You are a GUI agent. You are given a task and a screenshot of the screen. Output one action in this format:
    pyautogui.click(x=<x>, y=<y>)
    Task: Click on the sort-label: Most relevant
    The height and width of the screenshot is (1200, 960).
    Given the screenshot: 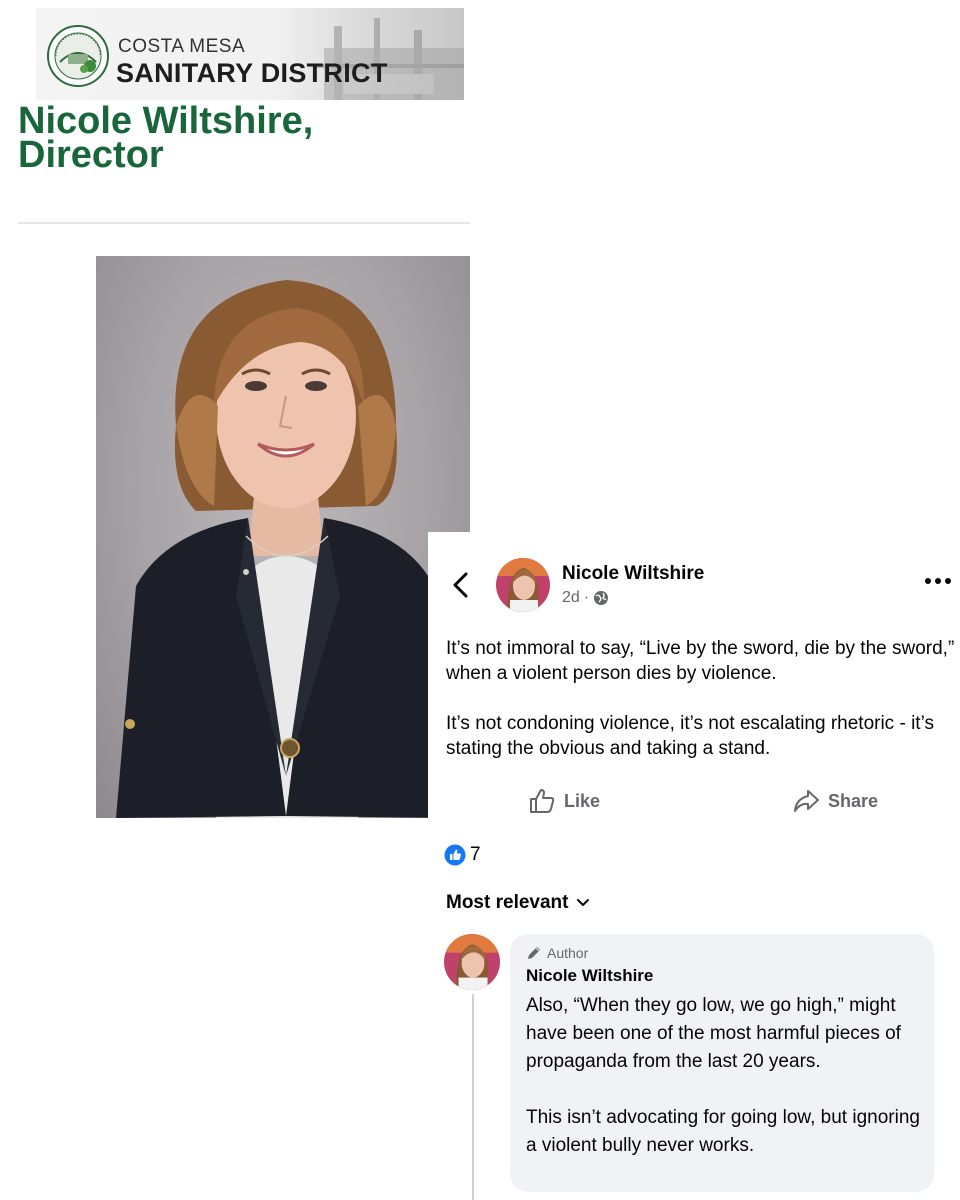 What is the action you would take?
    pyautogui.click(x=507, y=902)
    